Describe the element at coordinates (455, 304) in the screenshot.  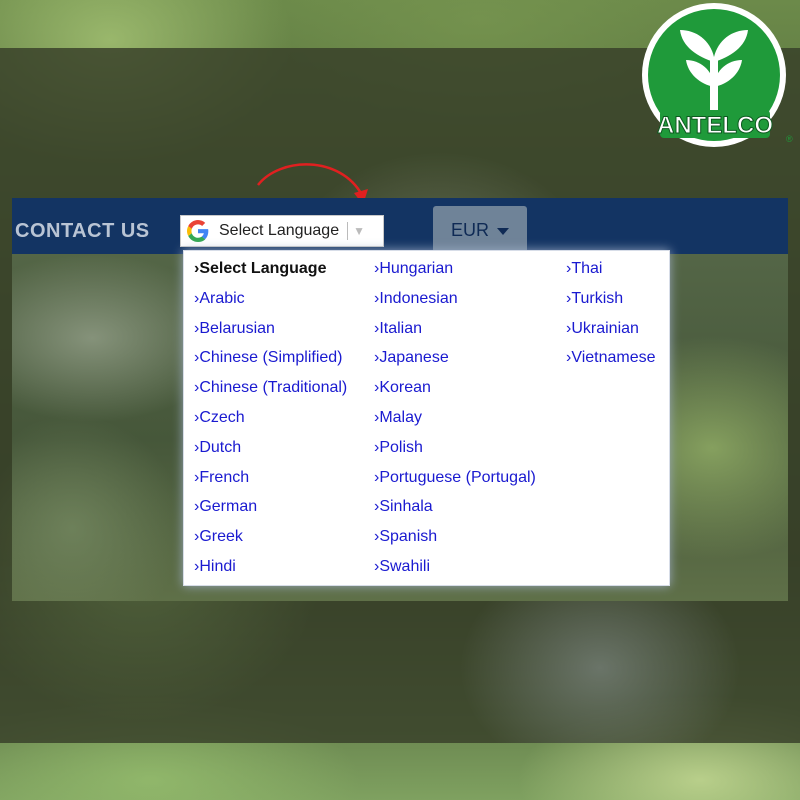
I see `language-option: ›Indonesian` at that location.